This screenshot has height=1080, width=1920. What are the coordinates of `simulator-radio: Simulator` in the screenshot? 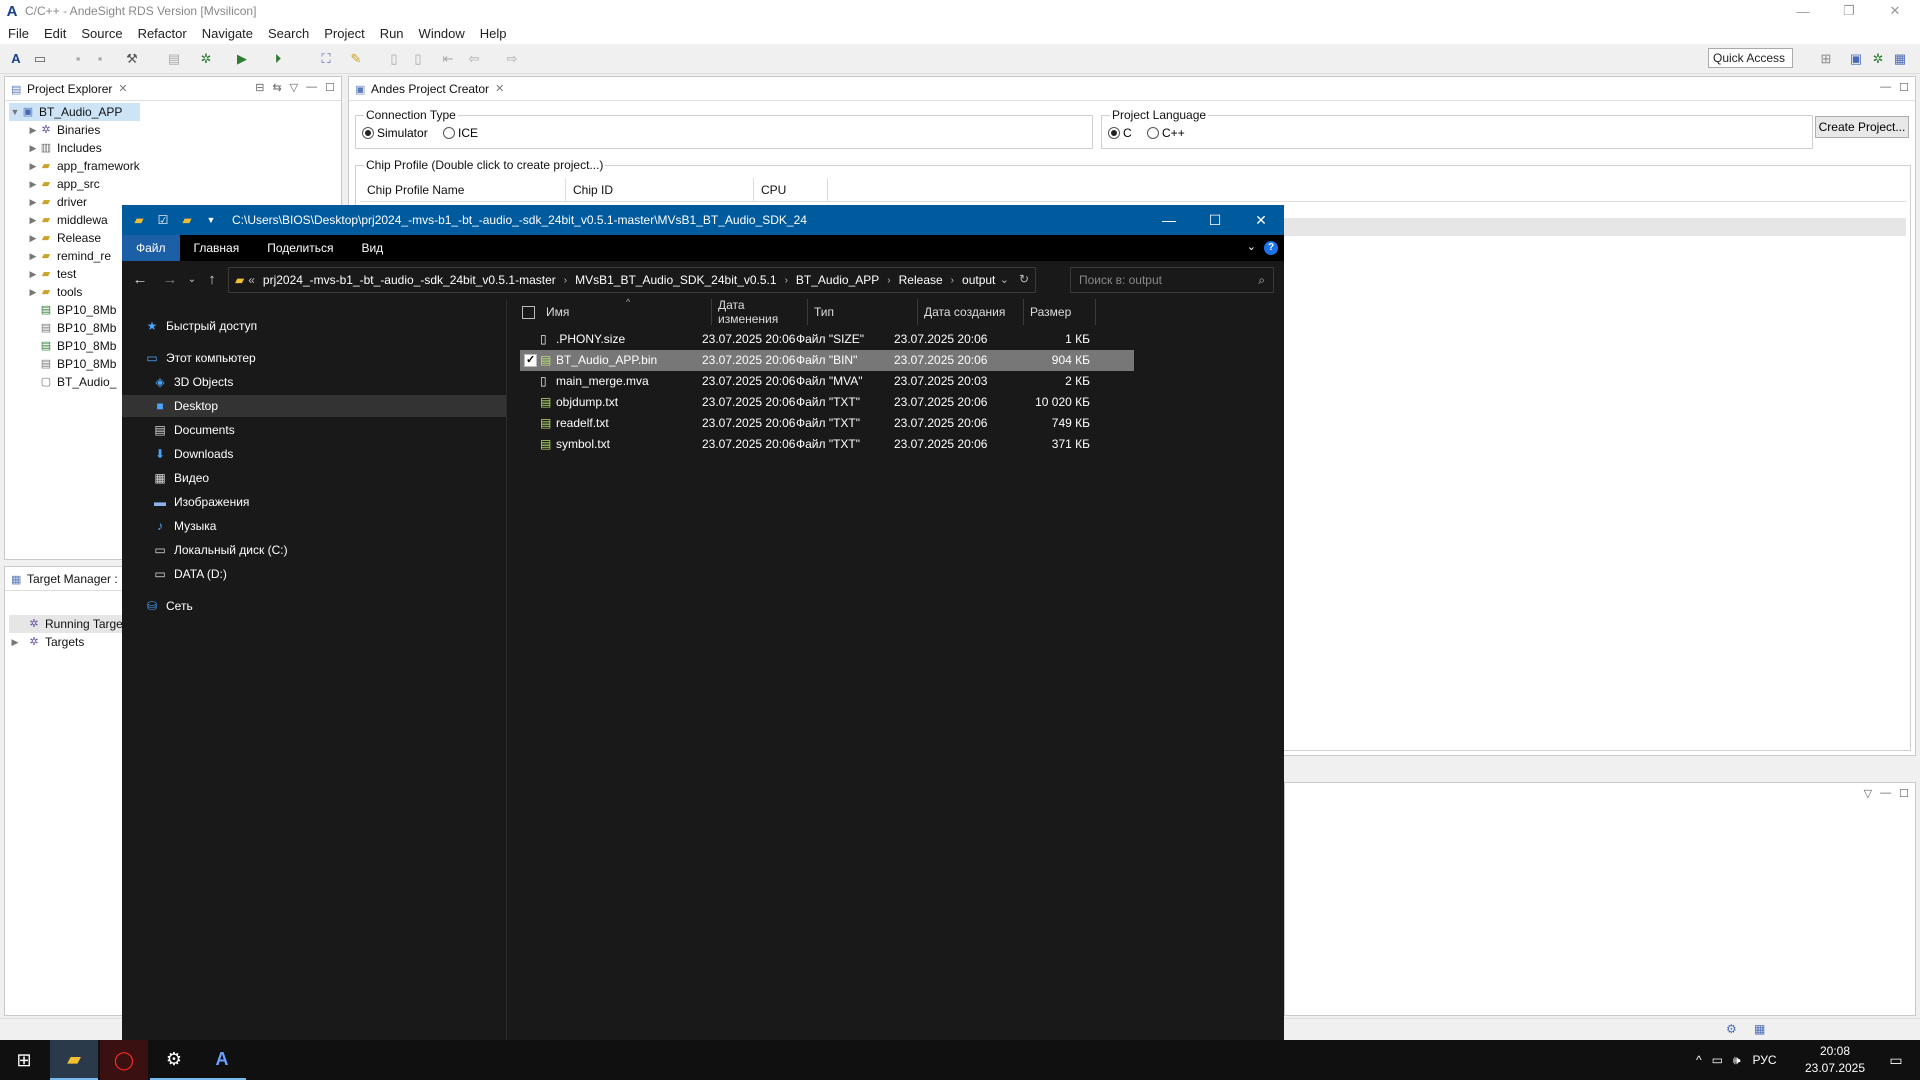 It's located at (395, 133).